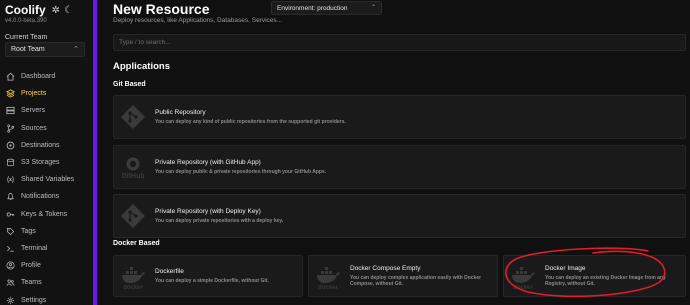  I want to click on sidebar-item-keys-tokens: Keys & Tokens, so click(46, 214).